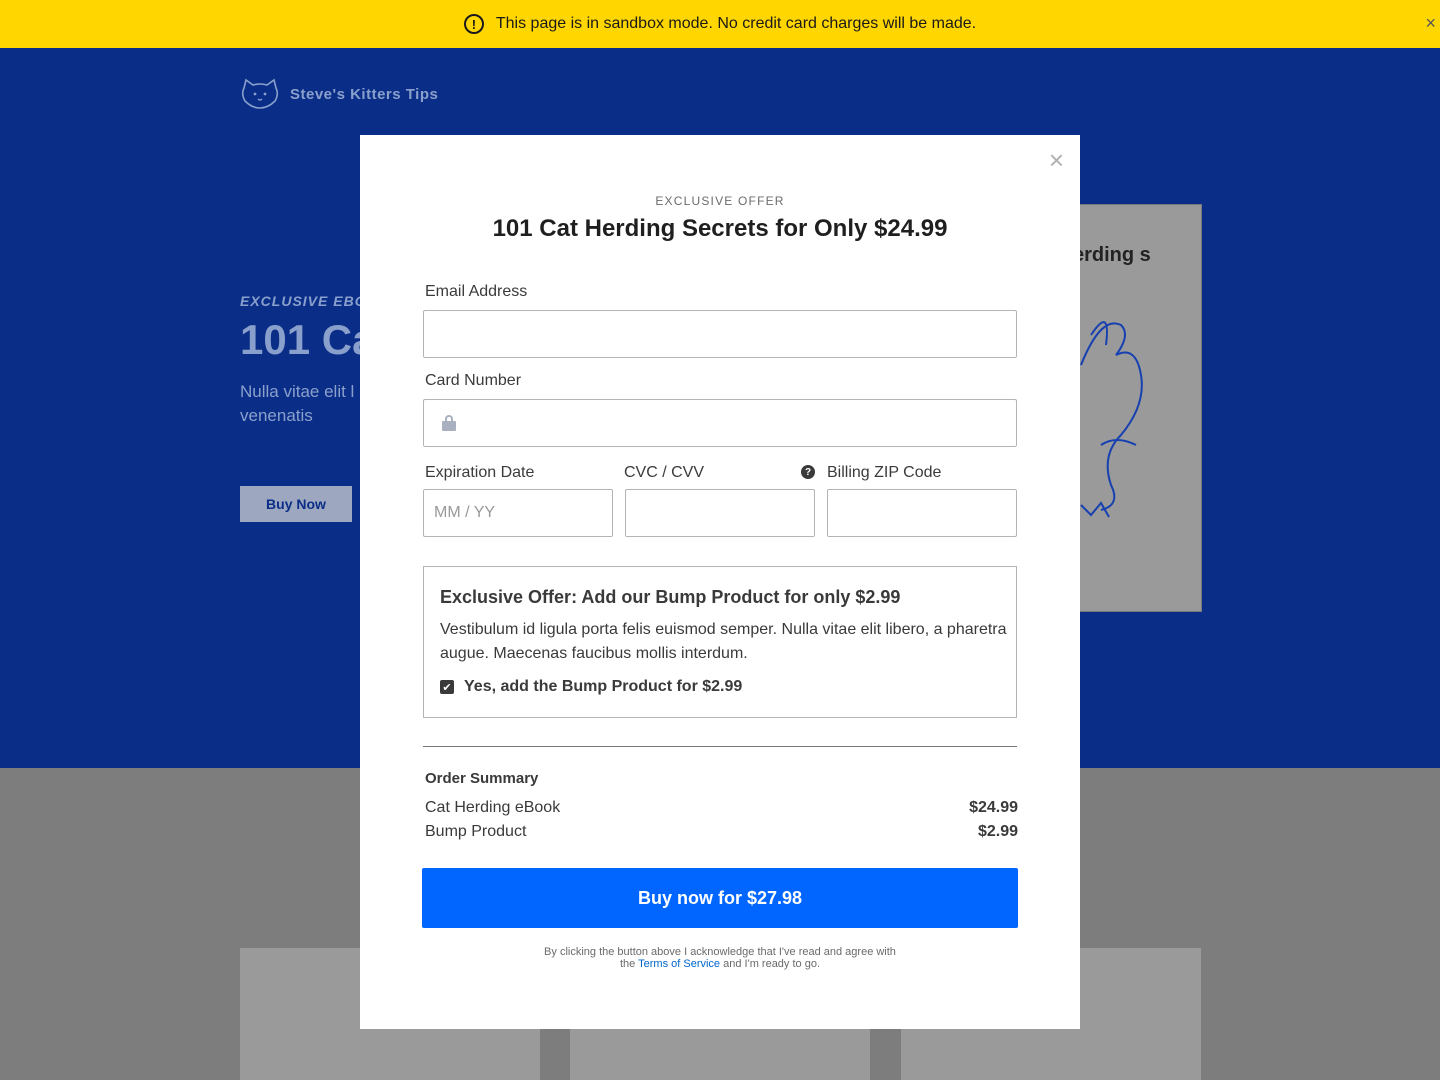  I want to click on warning-icon: !, so click(473, 24).